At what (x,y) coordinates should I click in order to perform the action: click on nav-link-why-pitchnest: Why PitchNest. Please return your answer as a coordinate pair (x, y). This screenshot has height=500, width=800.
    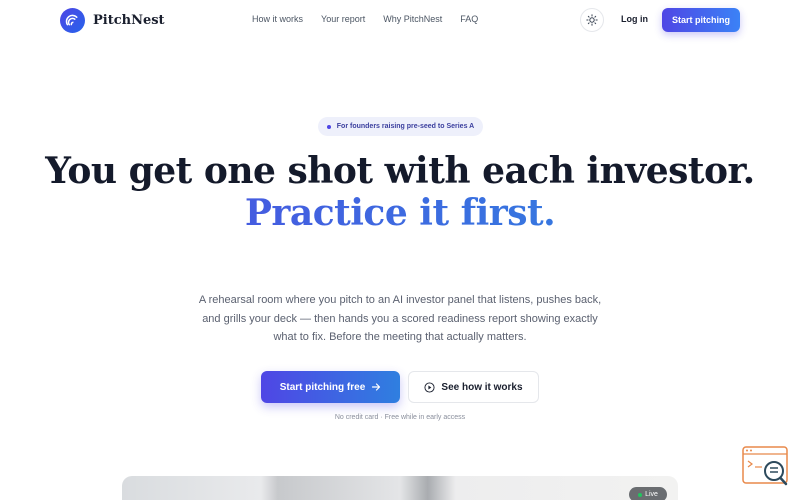
    Looking at the image, I should click on (412, 19).